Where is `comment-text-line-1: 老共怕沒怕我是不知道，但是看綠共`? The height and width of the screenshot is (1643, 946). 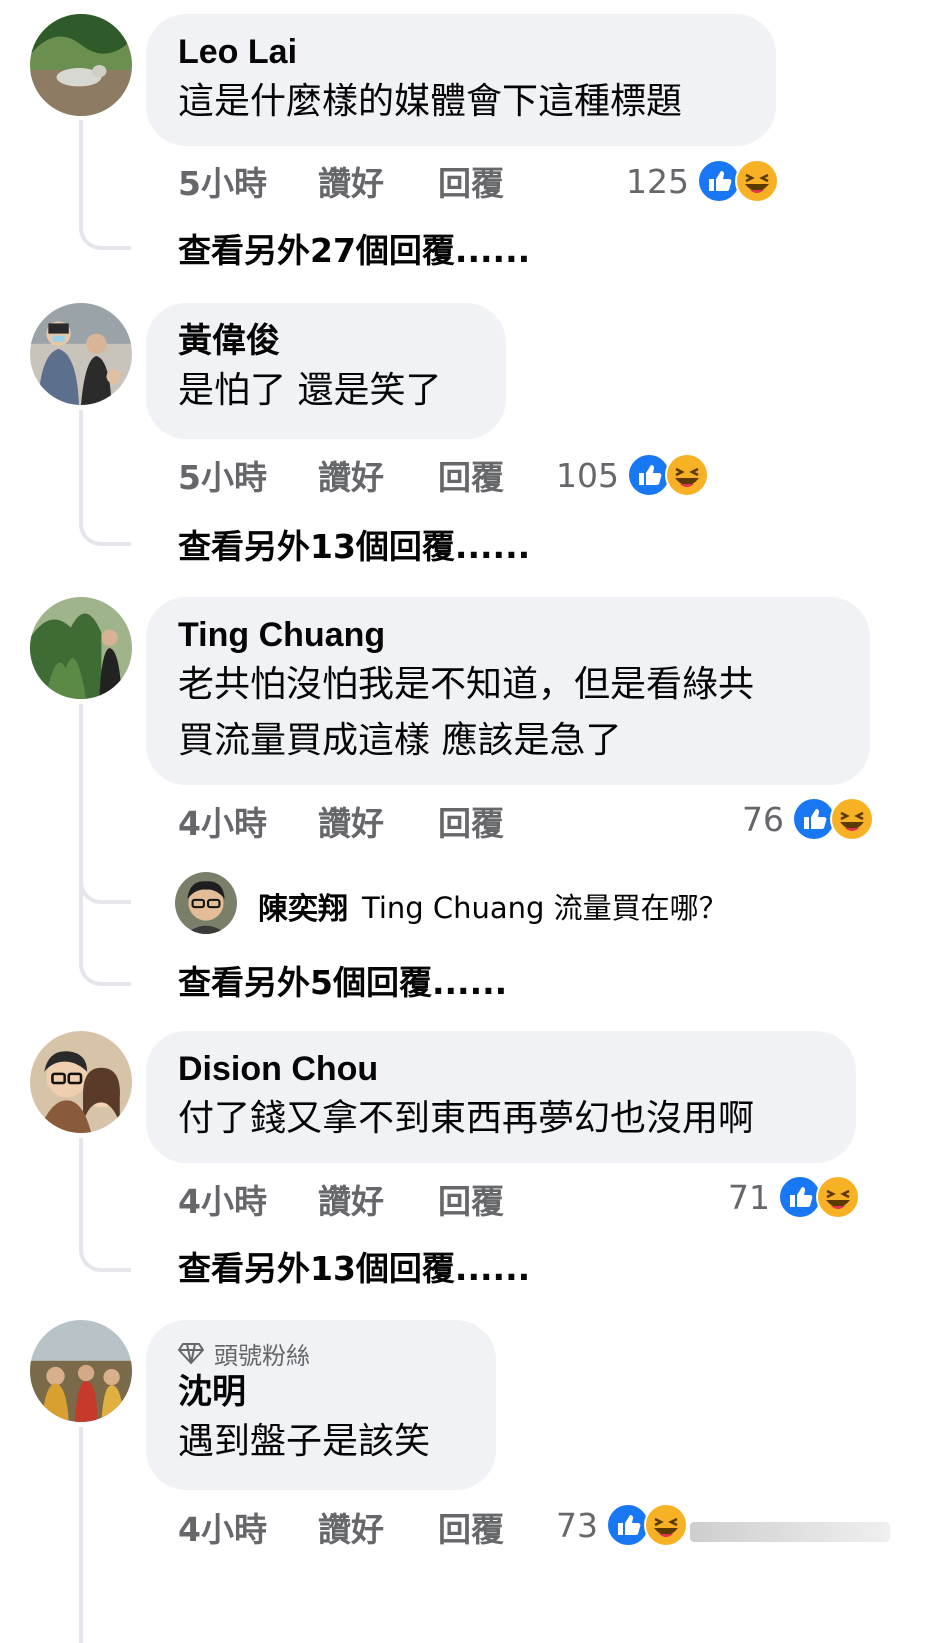
comment-text-line-1: 老共怕沒怕我是不知道，但是看綠共 is located at coordinates (466, 684).